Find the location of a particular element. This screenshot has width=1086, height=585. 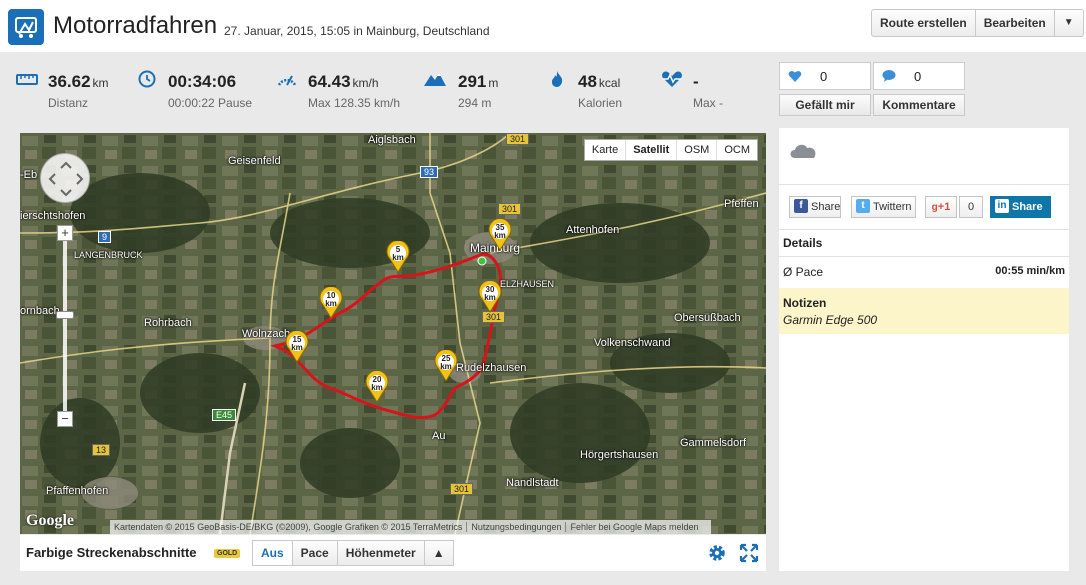

km-marker-pin: 5 km is located at coordinates (398, 256).